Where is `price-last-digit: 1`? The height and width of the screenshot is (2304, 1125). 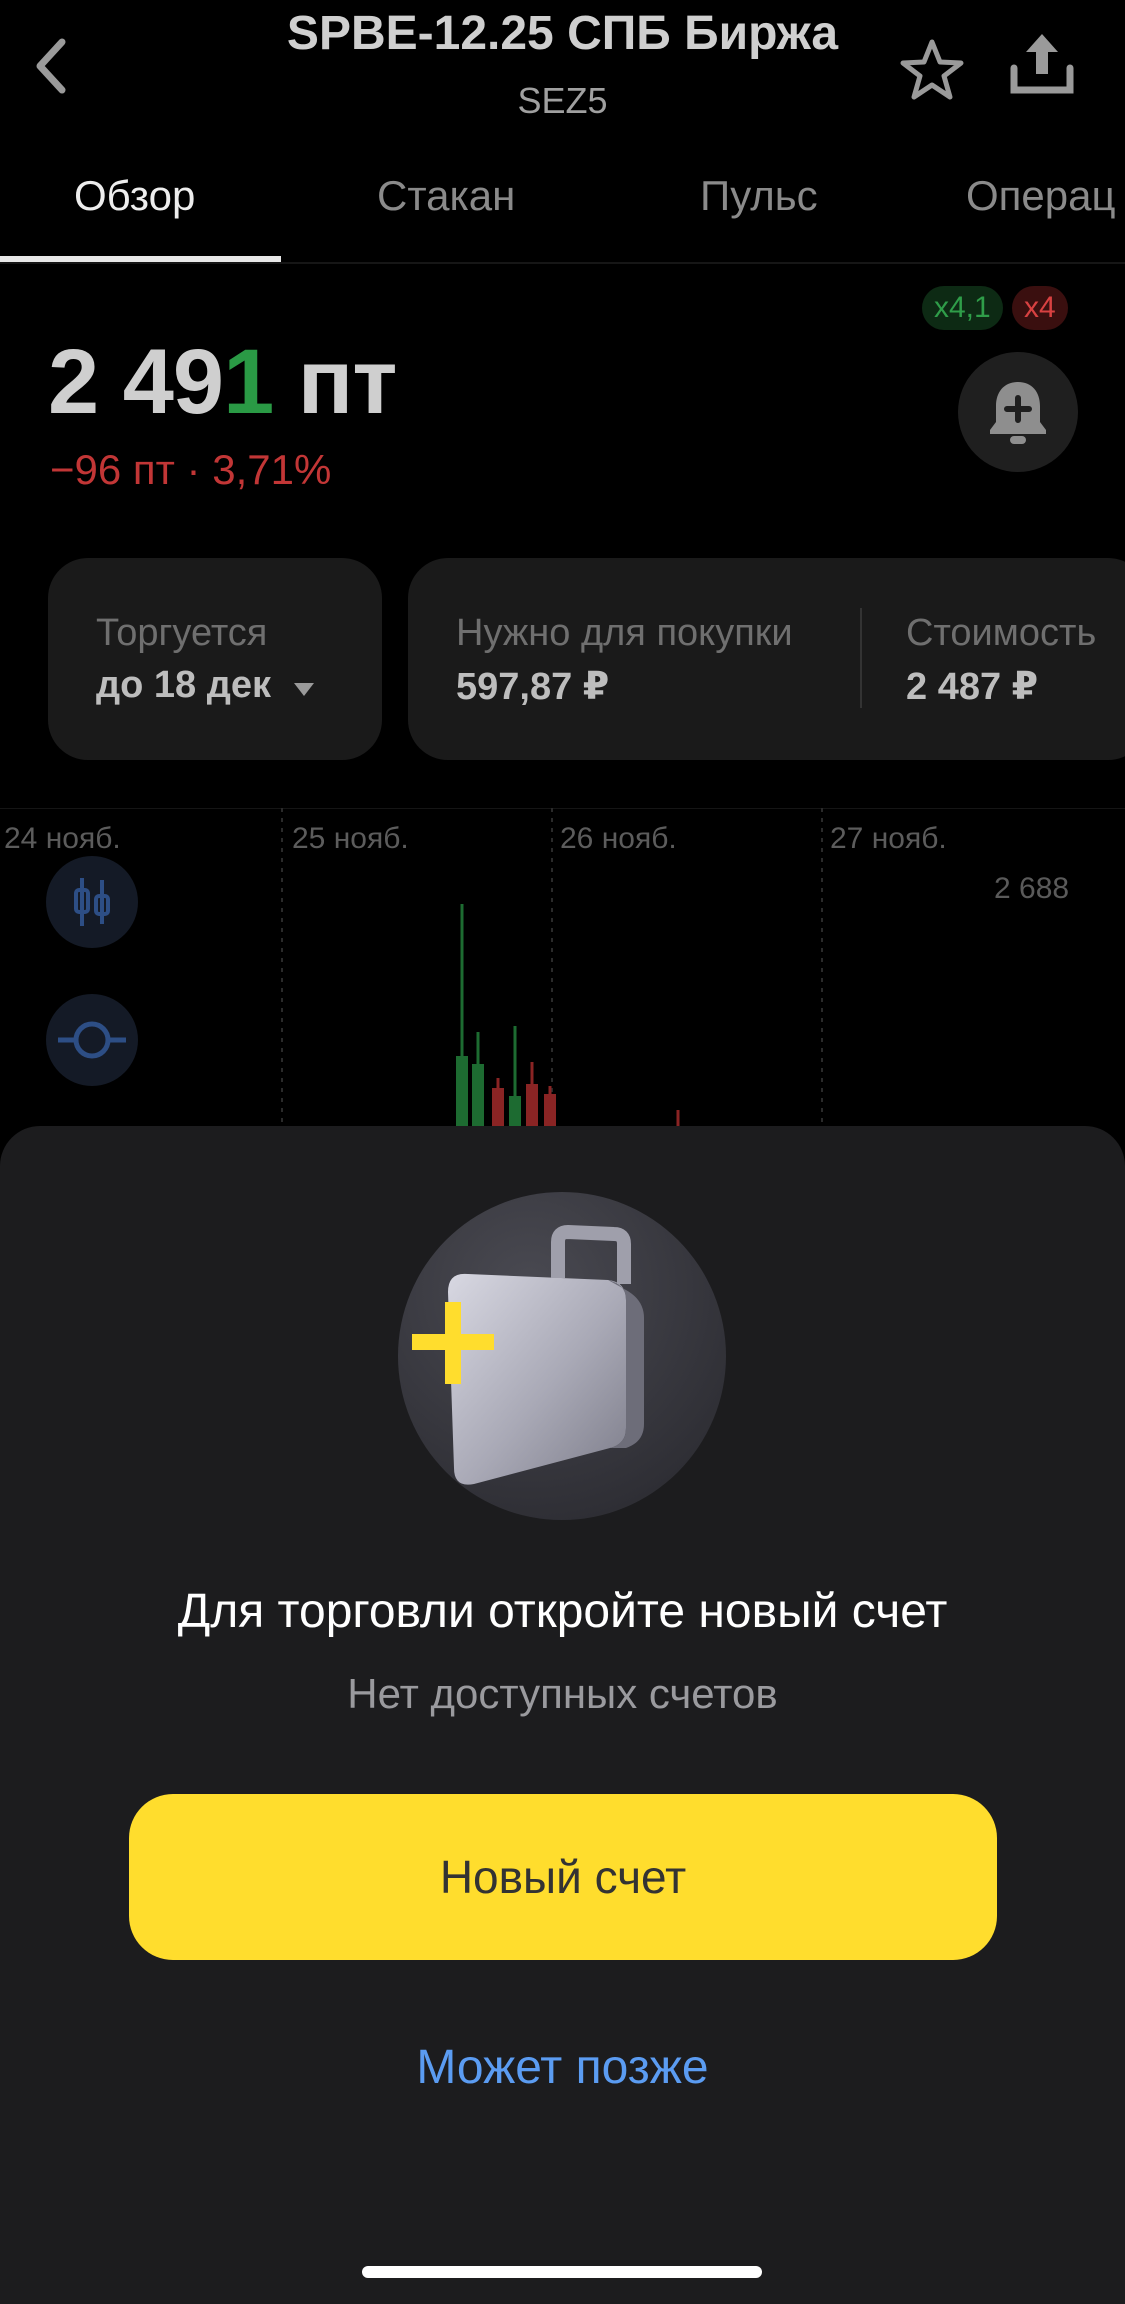 price-last-digit: 1 is located at coordinates (248, 382).